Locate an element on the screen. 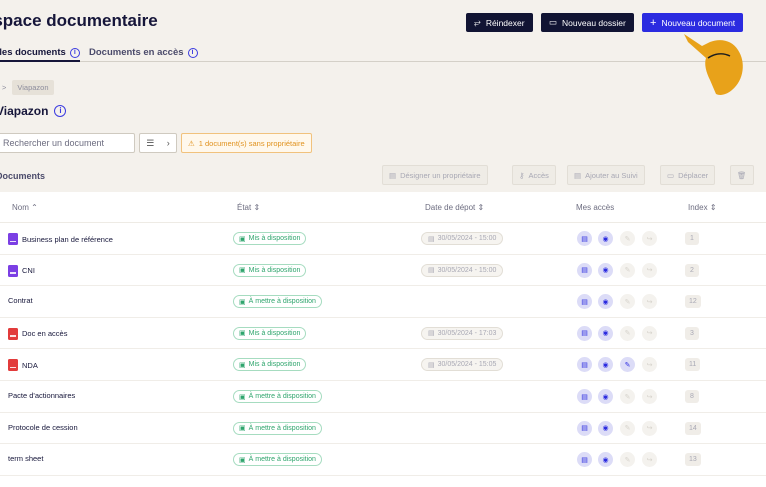  document-name-text: Doc en accès is located at coordinates (45, 334).